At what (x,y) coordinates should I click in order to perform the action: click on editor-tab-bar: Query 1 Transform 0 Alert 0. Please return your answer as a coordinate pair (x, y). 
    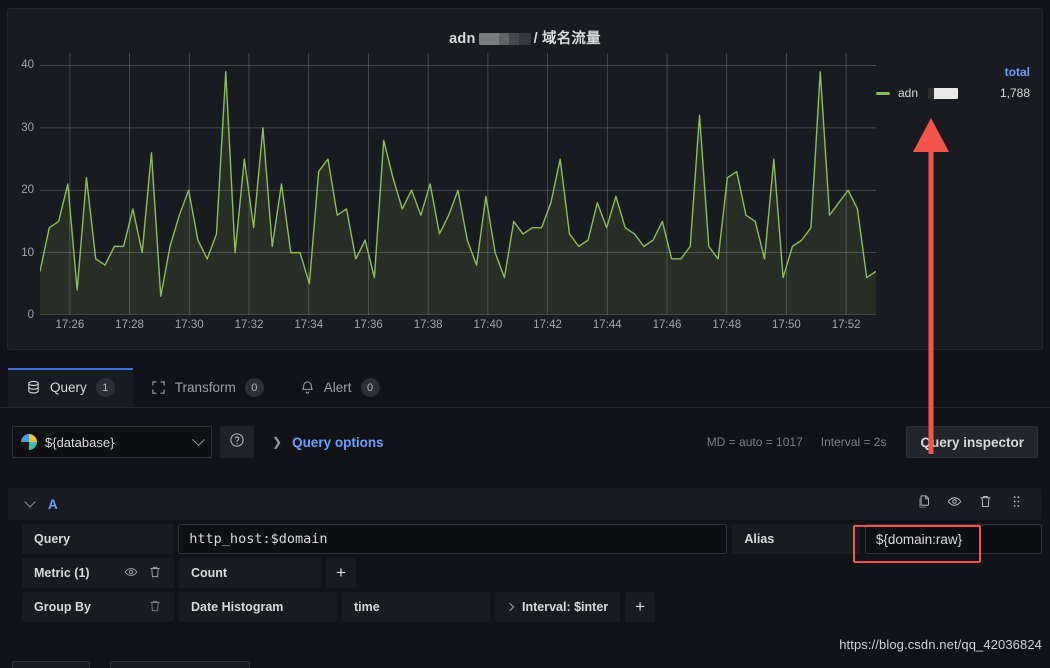
    Looking at the image, I should click on (525, 388).